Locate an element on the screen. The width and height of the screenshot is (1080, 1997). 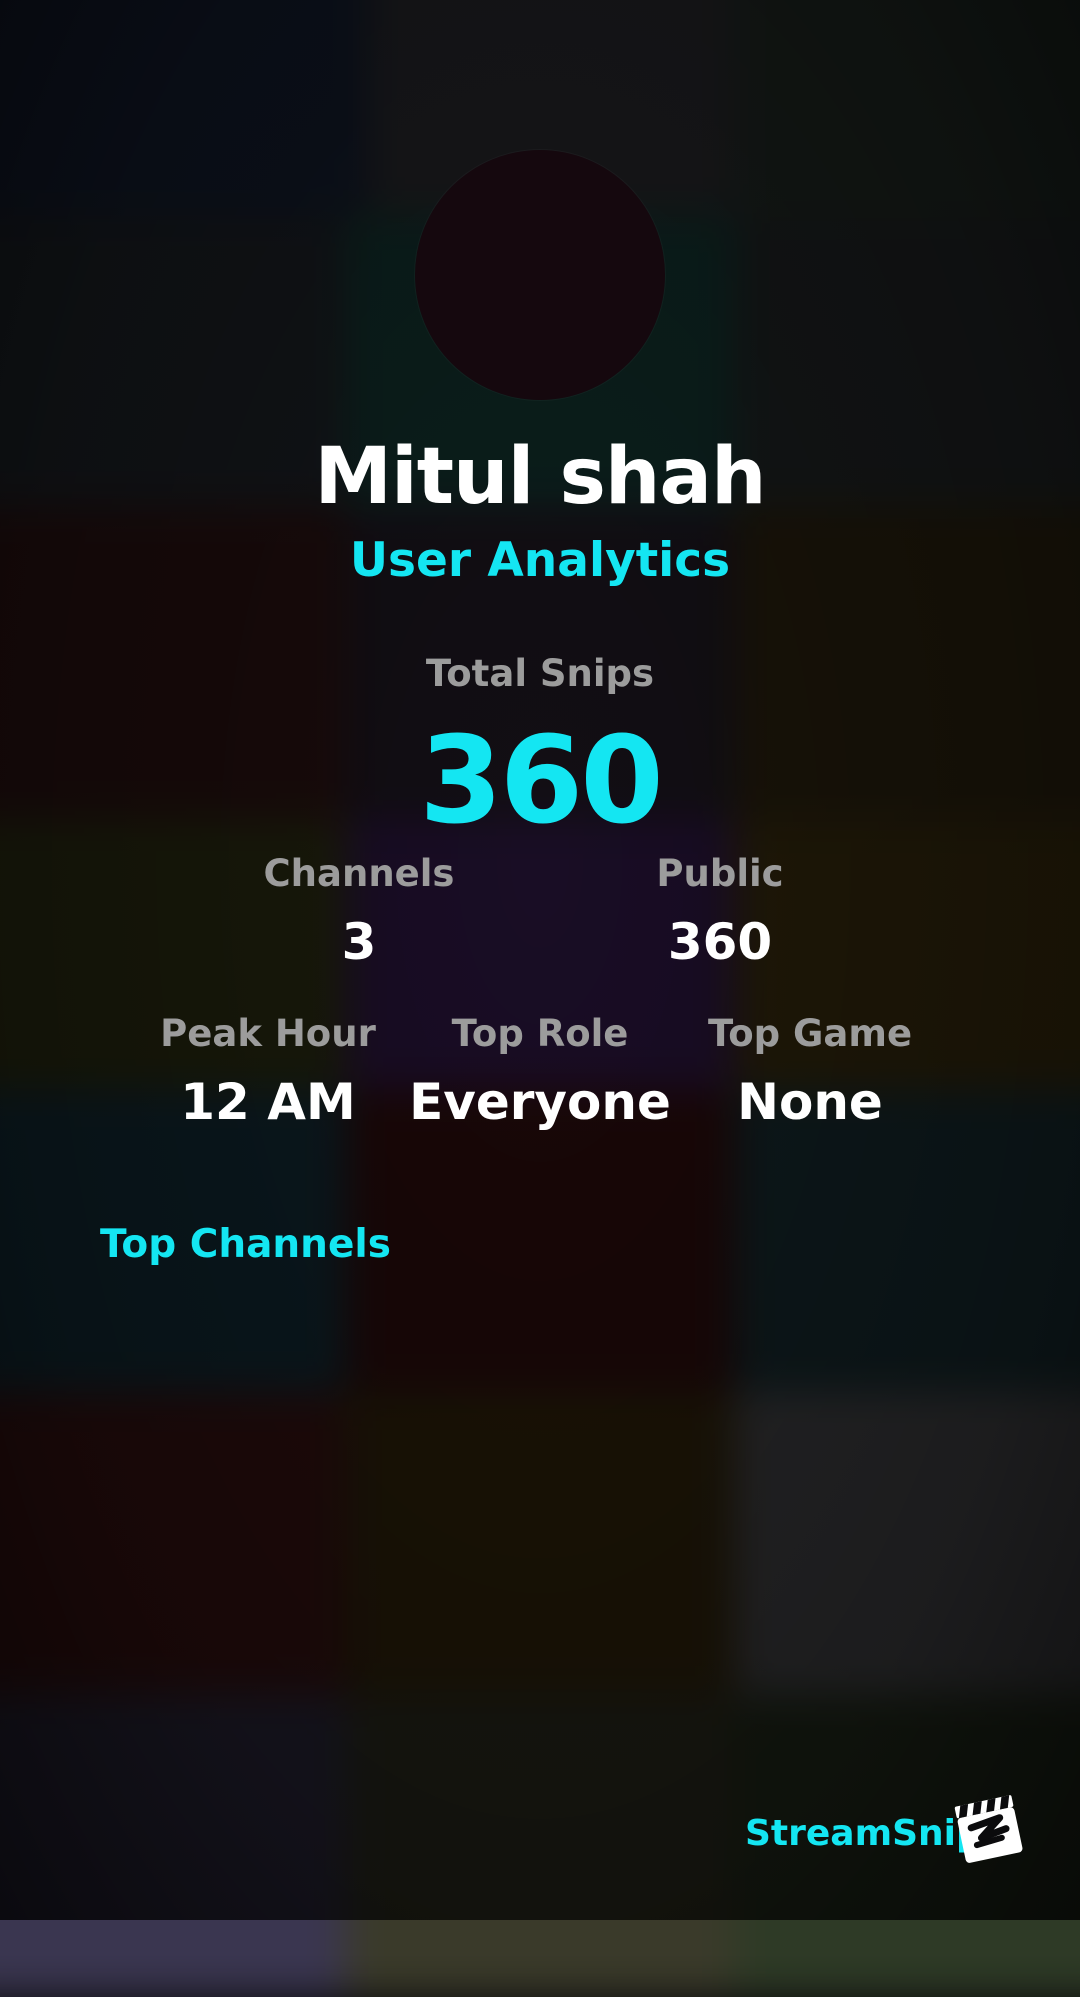
public-label: Public is located at coordinates (720, 873).